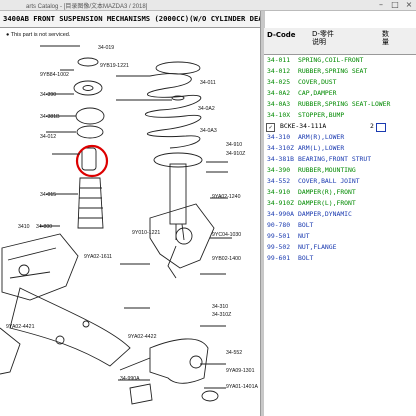 This screenshot has height=416, width=416. Describe the element at coordinates (20, 327) in the screenshot. I see `diagram-label: 9YA02-4421` at that location.